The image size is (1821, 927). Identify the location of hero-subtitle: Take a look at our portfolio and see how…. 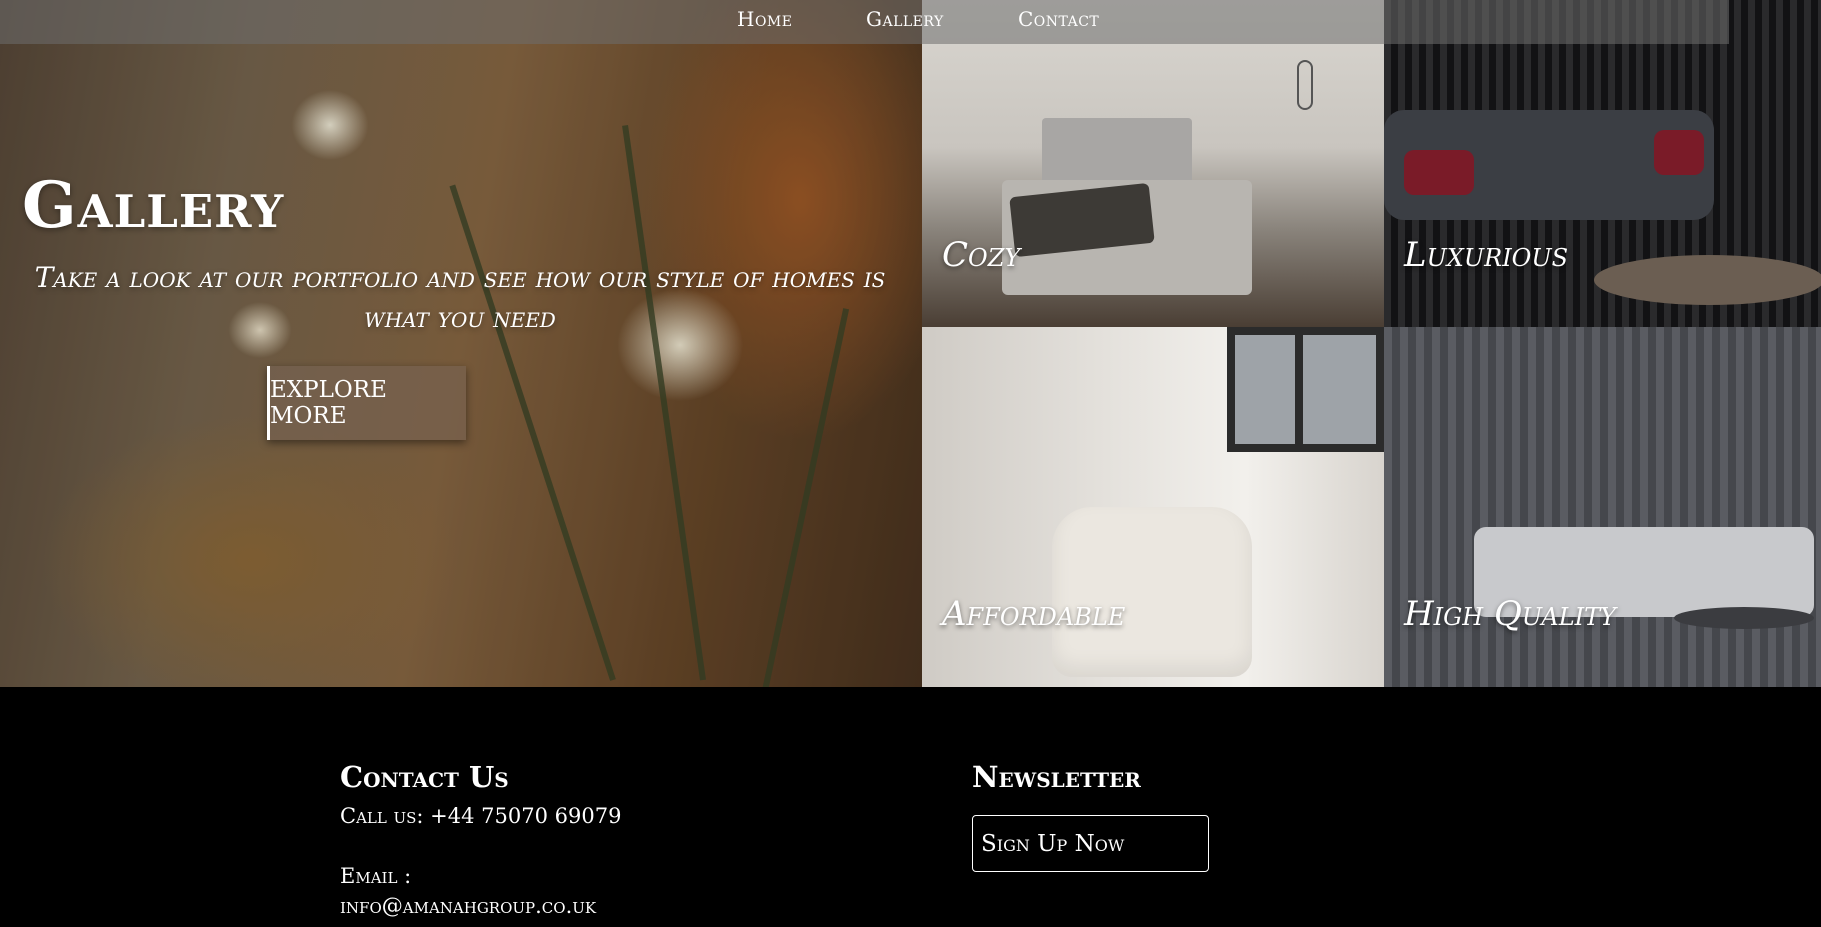
(460, 297).